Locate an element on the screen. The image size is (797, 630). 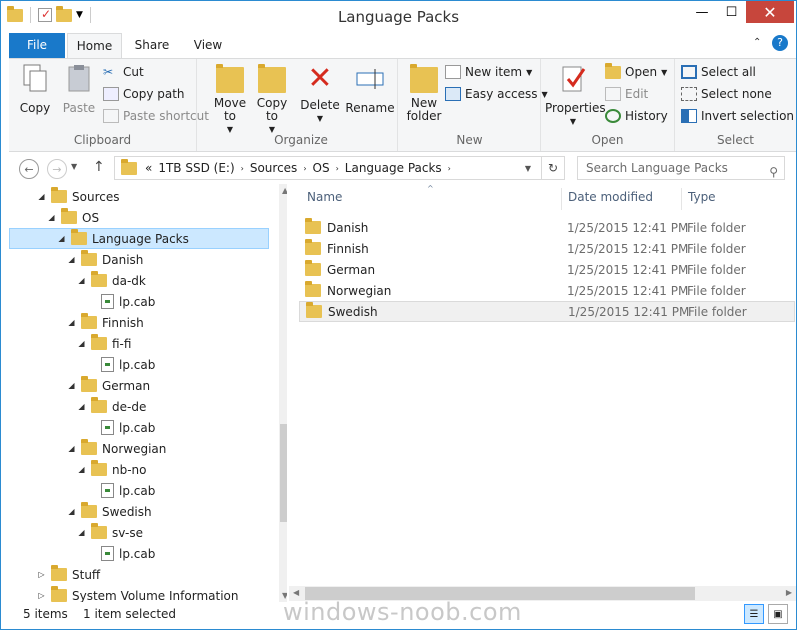
recent-locations-icon: ▼ is located at coordinates (74, 166).